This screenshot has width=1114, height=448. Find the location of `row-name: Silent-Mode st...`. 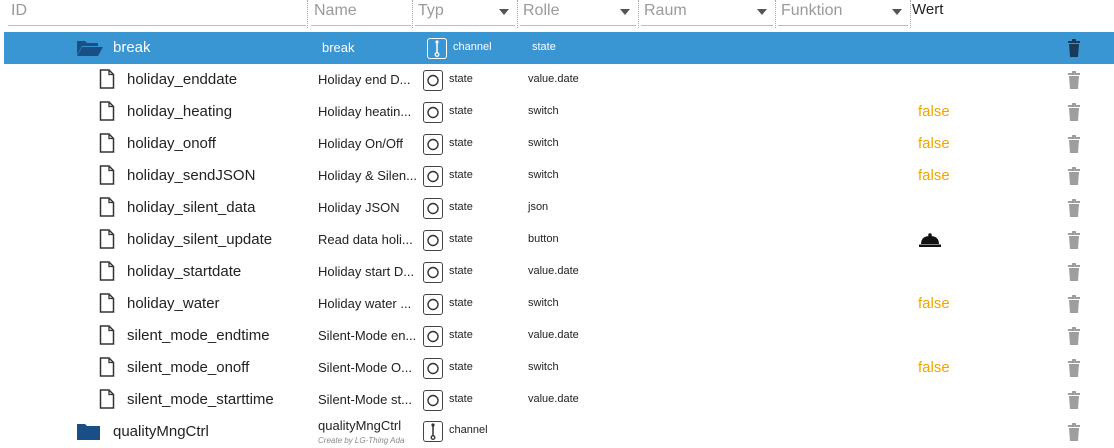

row-name: Silent-Mode st... is located at coordinates (365, 399).